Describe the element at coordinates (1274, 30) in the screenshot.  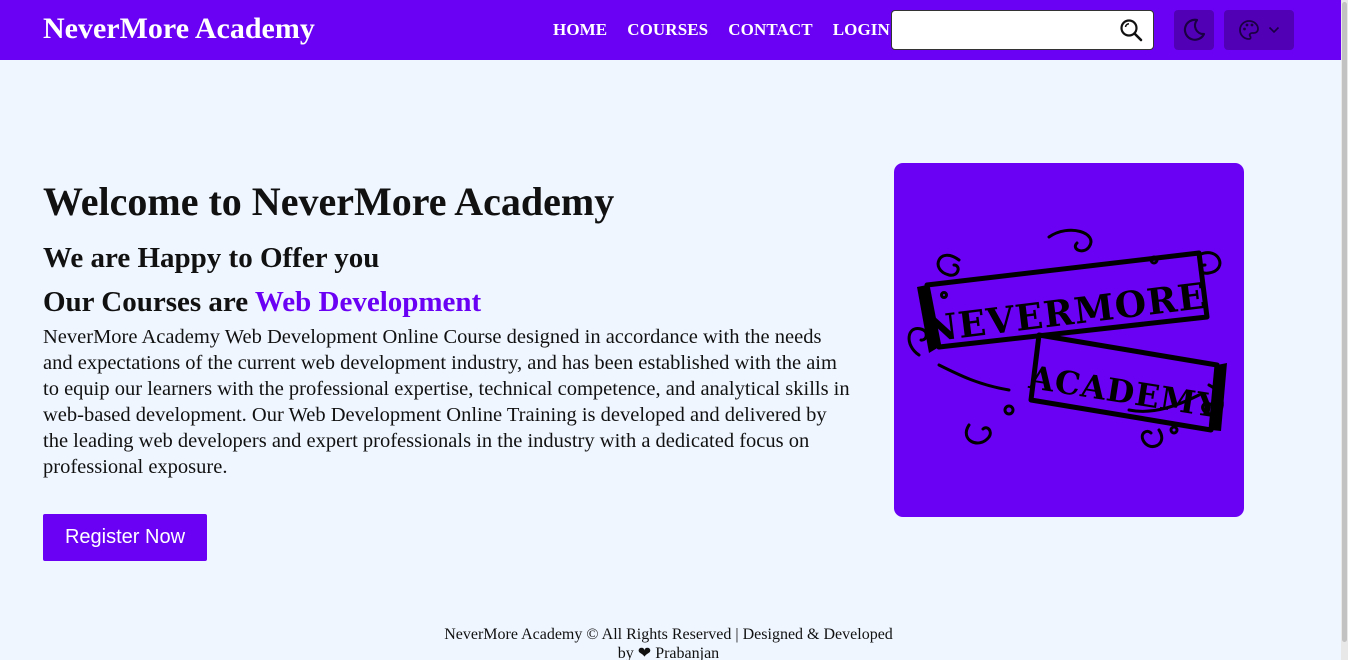
I see `chevron-down-icon` at that location.